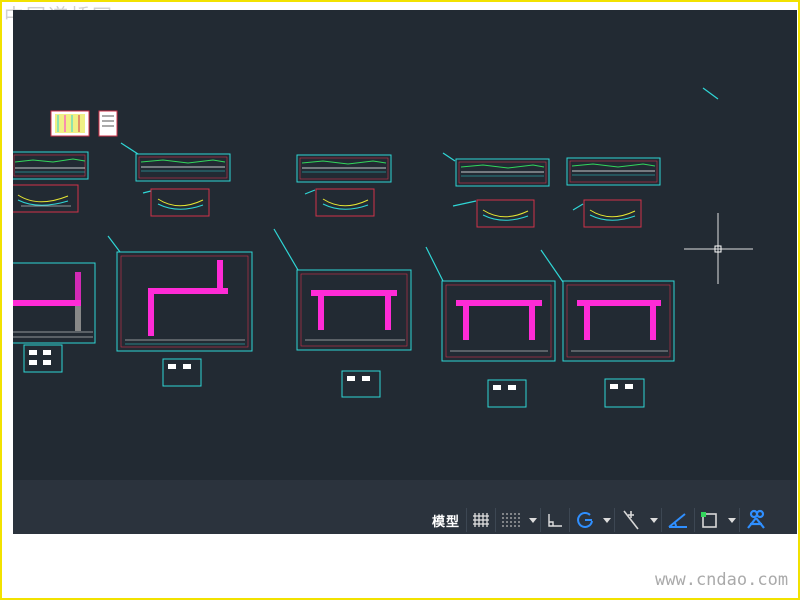 The width and height of the screenshot is (800, 600). What do you see at coordinates (630, 520) in the screenshot?
I see `object-snap-tracking-icon` at bounding box center [630, 520].